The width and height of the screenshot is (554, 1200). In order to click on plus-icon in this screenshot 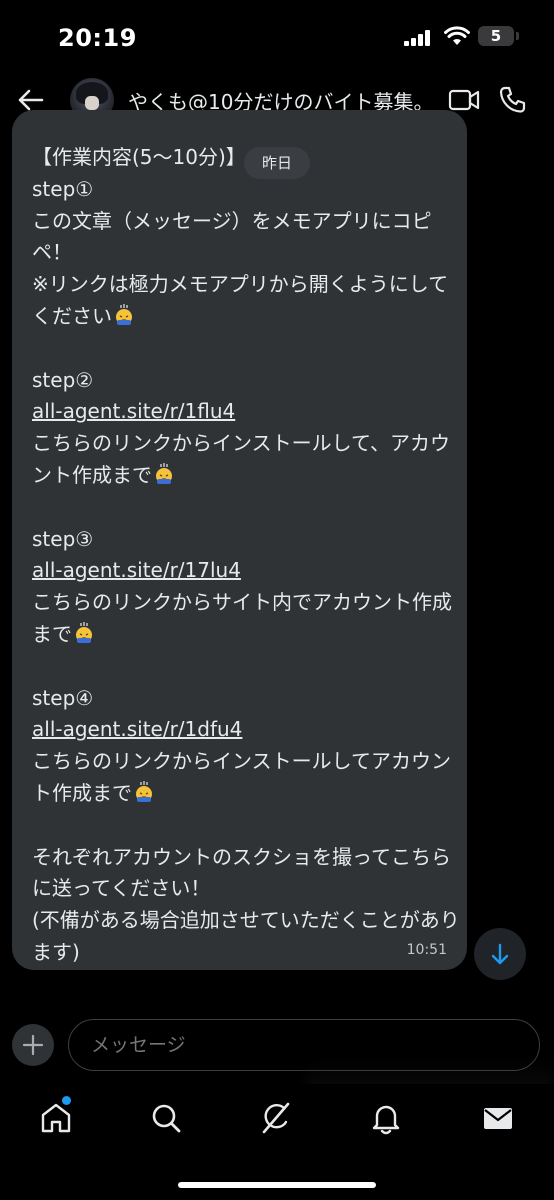, I will do `click(33, 1045)`.